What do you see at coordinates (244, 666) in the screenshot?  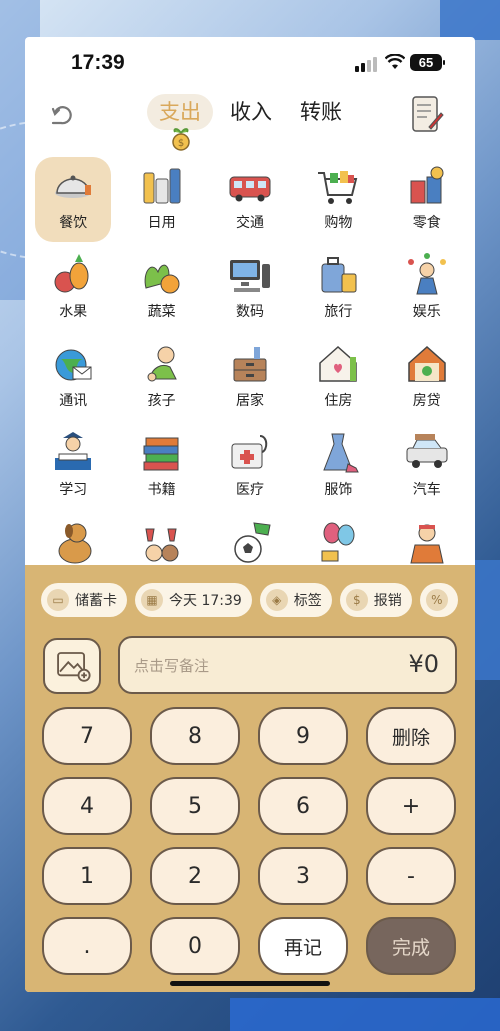 I see `memo-input` at bounding box center [244, 666].